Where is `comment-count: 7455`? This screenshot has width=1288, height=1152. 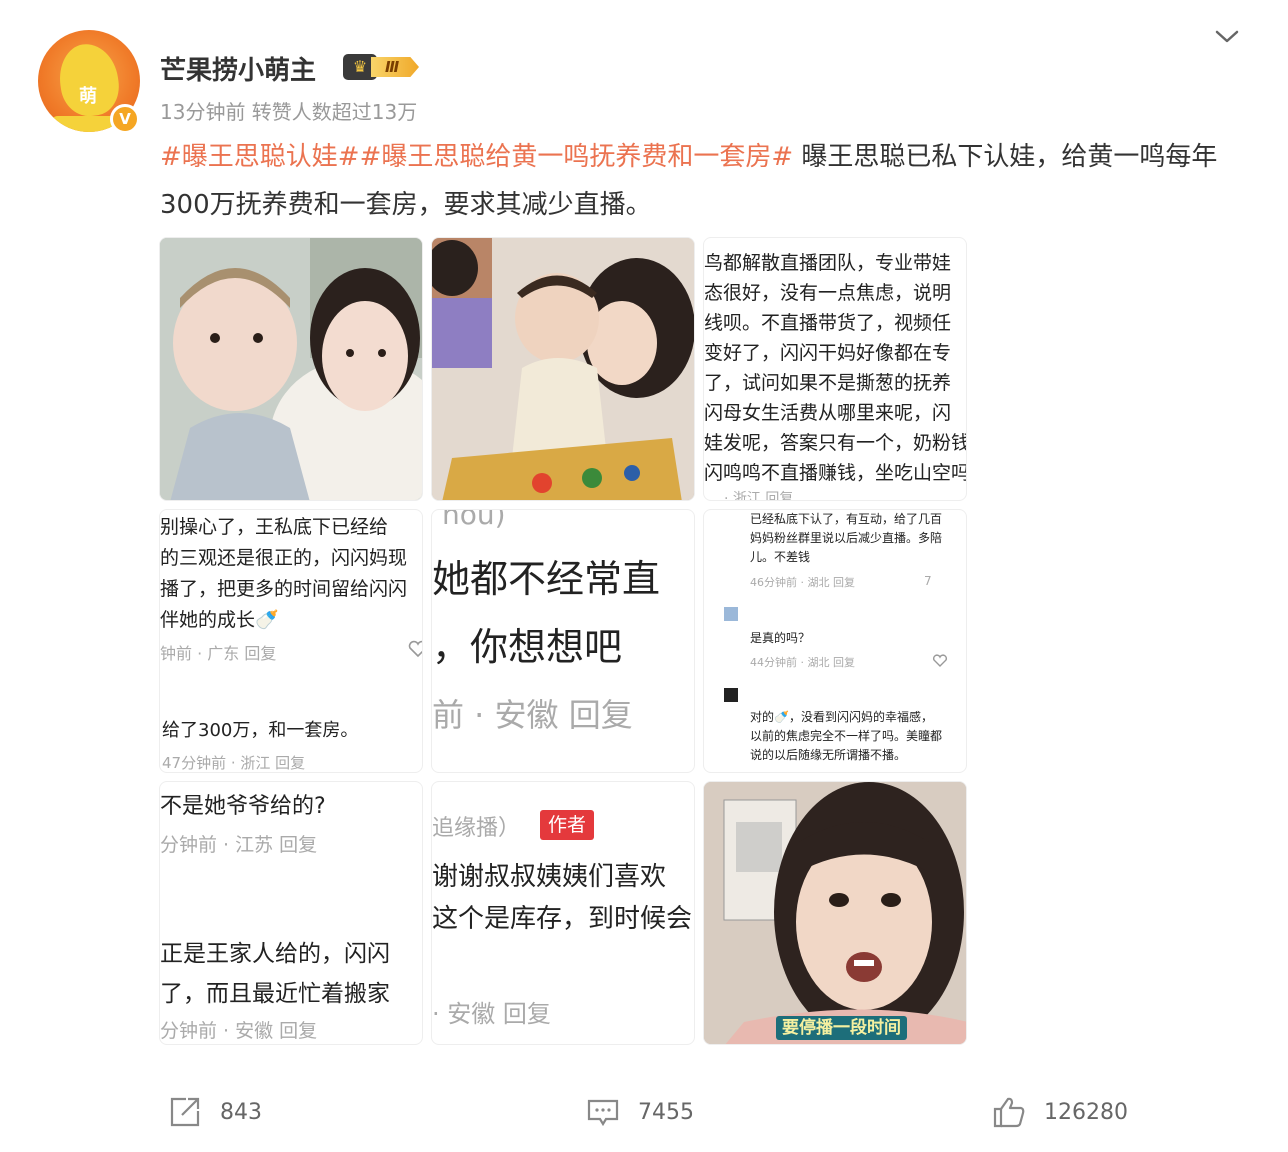 comment-count: 7455 is located at coordinates (666, 1112).